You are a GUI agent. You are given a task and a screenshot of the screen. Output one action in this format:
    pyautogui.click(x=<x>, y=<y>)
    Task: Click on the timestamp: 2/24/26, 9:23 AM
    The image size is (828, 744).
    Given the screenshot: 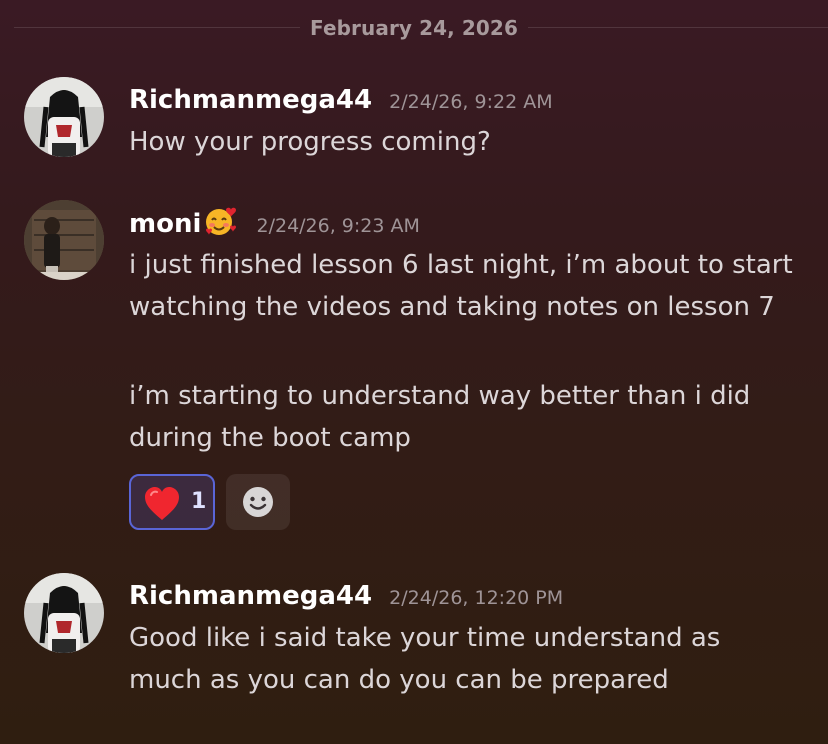 What is the action you would take?
    pyautogui.click(x=338, y=226)
    